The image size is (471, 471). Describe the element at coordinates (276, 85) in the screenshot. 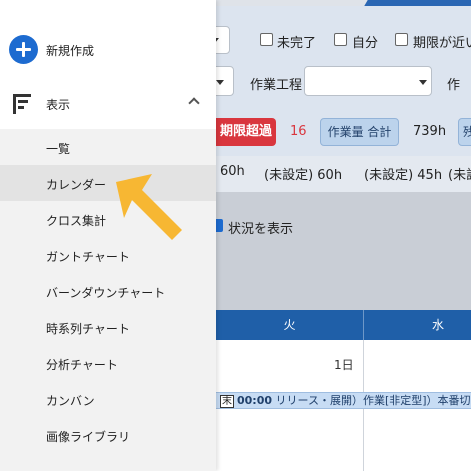

I see `process-label: 作業工程` at that location.